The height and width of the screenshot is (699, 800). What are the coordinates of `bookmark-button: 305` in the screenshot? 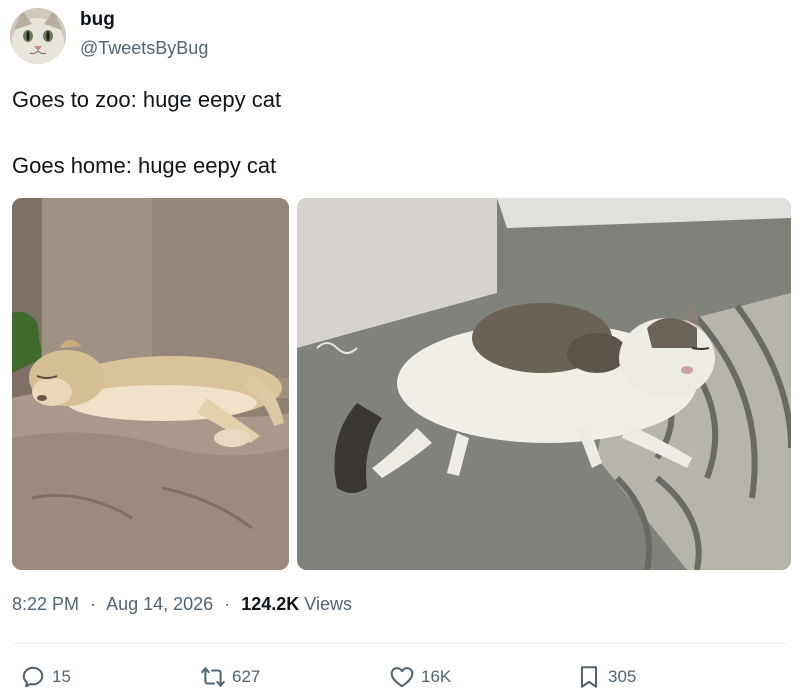 It's located at (606, 677).